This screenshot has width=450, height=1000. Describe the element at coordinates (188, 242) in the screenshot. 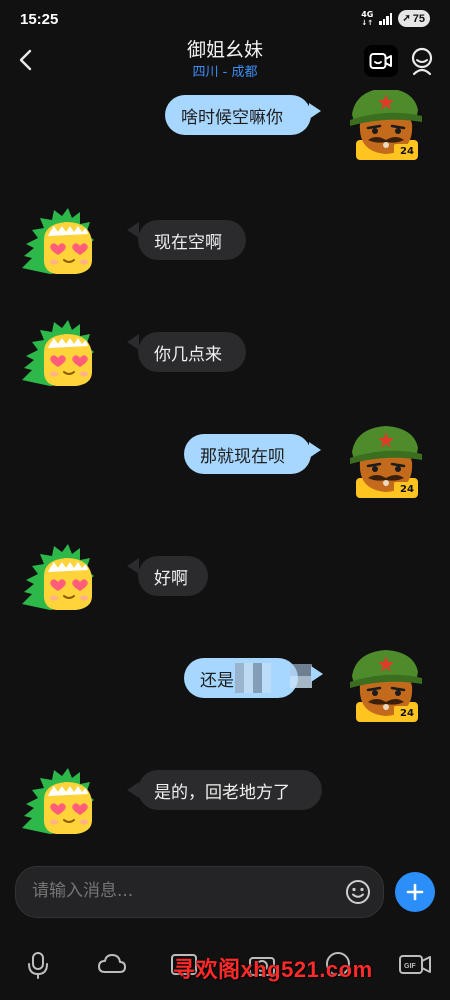

I see `message-text: 现在空啊` at that location.